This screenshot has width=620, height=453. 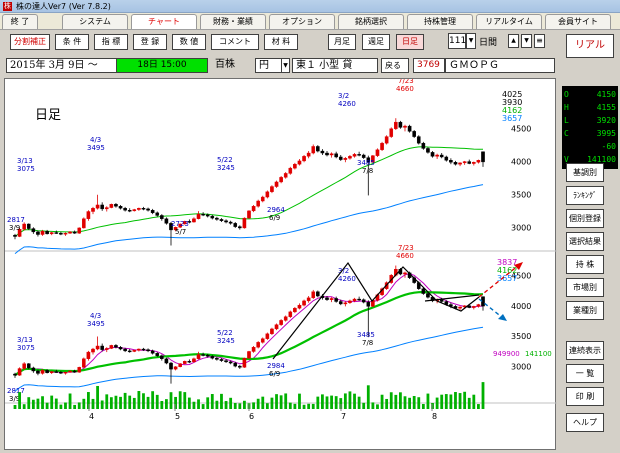 I want to click on register-button: 登 録, so click(x=150, y=42).